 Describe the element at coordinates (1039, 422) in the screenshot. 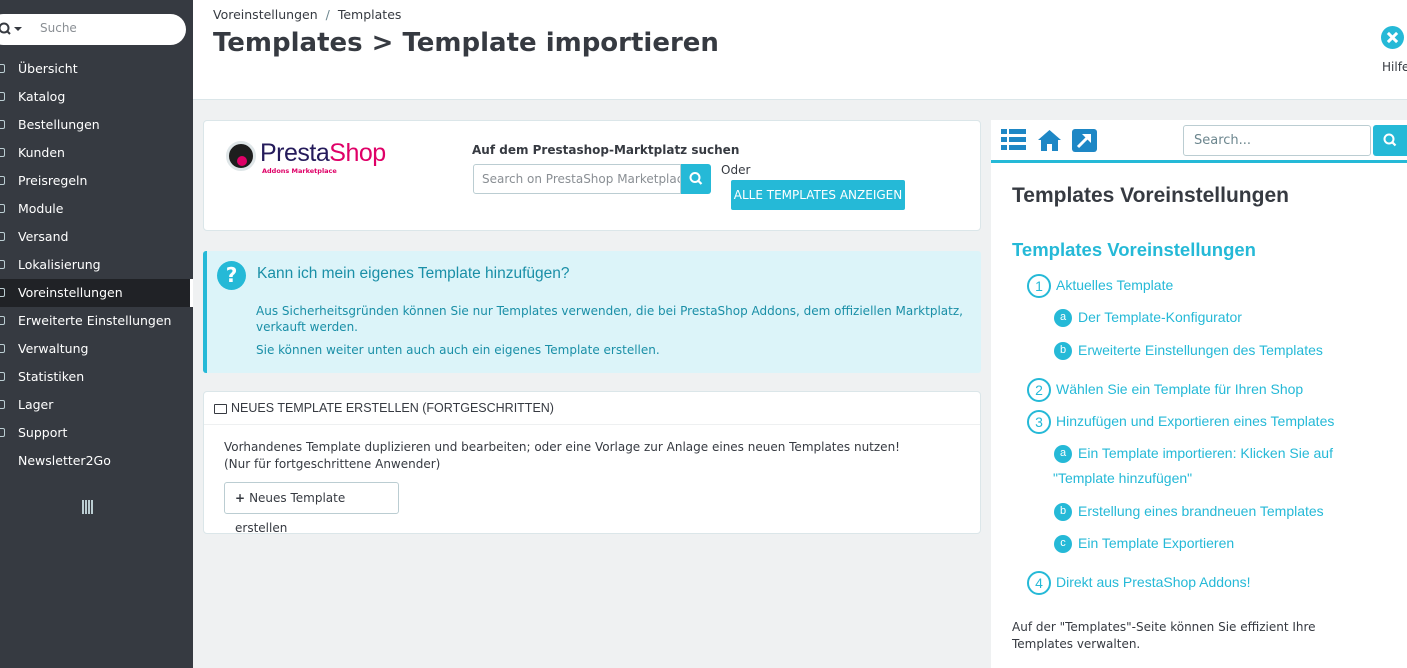

I see `toc-number-badge: 3` at that location.